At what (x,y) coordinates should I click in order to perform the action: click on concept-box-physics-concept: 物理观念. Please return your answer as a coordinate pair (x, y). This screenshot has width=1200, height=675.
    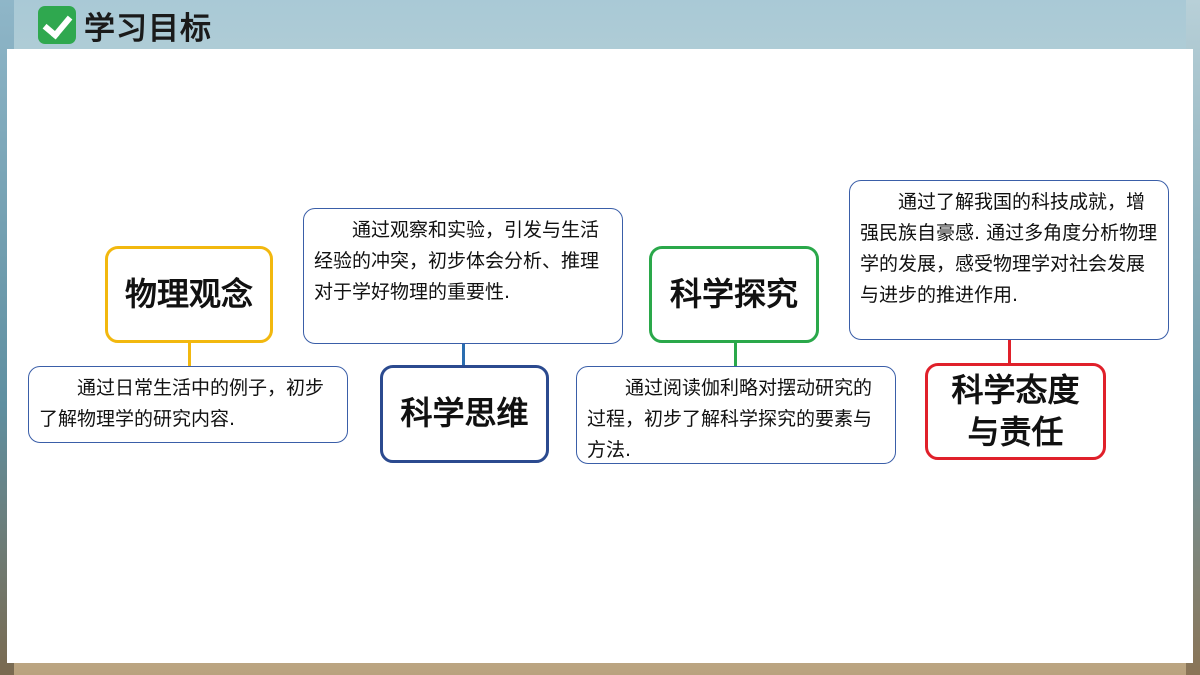
    Looking at the image, I should click on (189, 294).